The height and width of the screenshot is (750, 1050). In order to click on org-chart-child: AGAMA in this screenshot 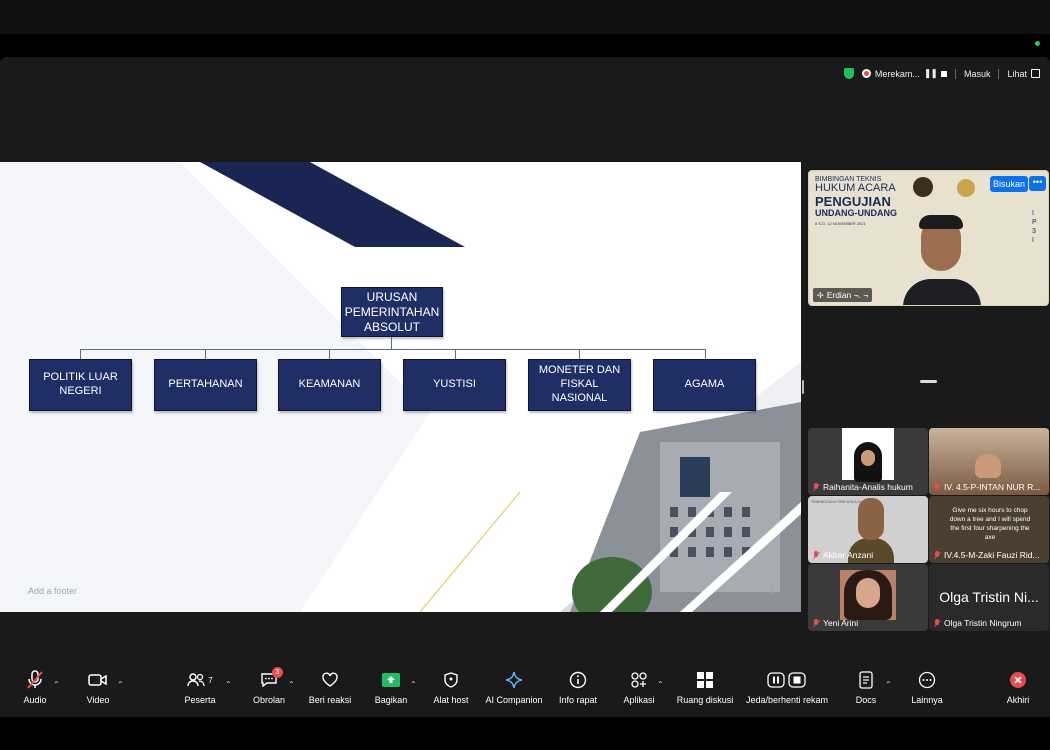, I will do `click(704, 385)`.